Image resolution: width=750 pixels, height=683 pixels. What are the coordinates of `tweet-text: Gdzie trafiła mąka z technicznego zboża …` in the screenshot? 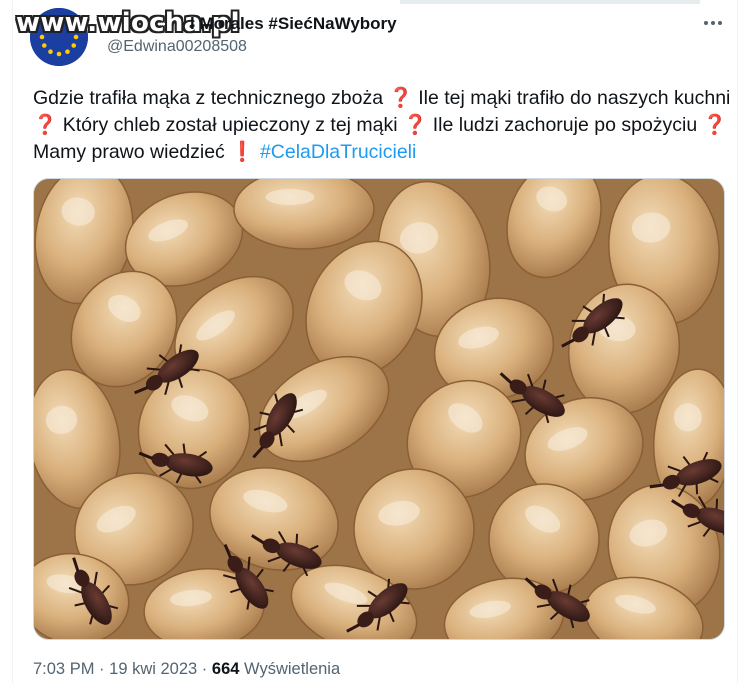 It's located at (383, 125).